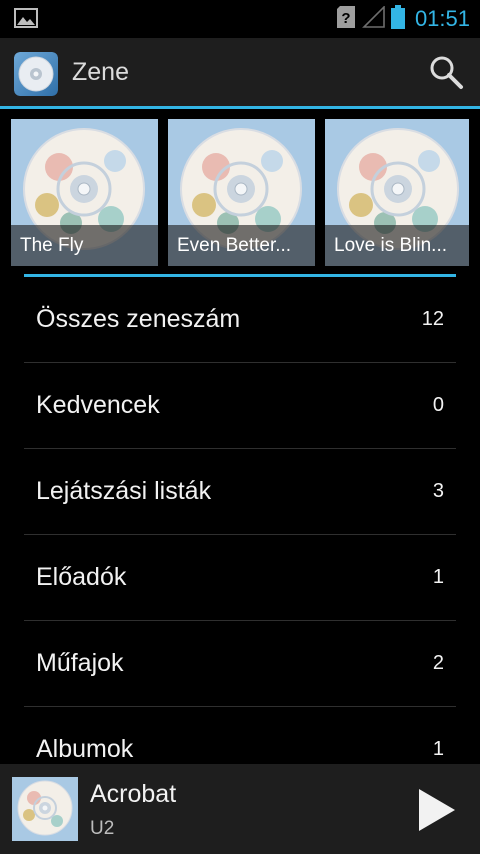 The height and width of the screenshot is (854, 480). What do you see at coordinates (438, 577) in the screenshot?
I see `list-item-count: 1` at bounding box center [438, 577].